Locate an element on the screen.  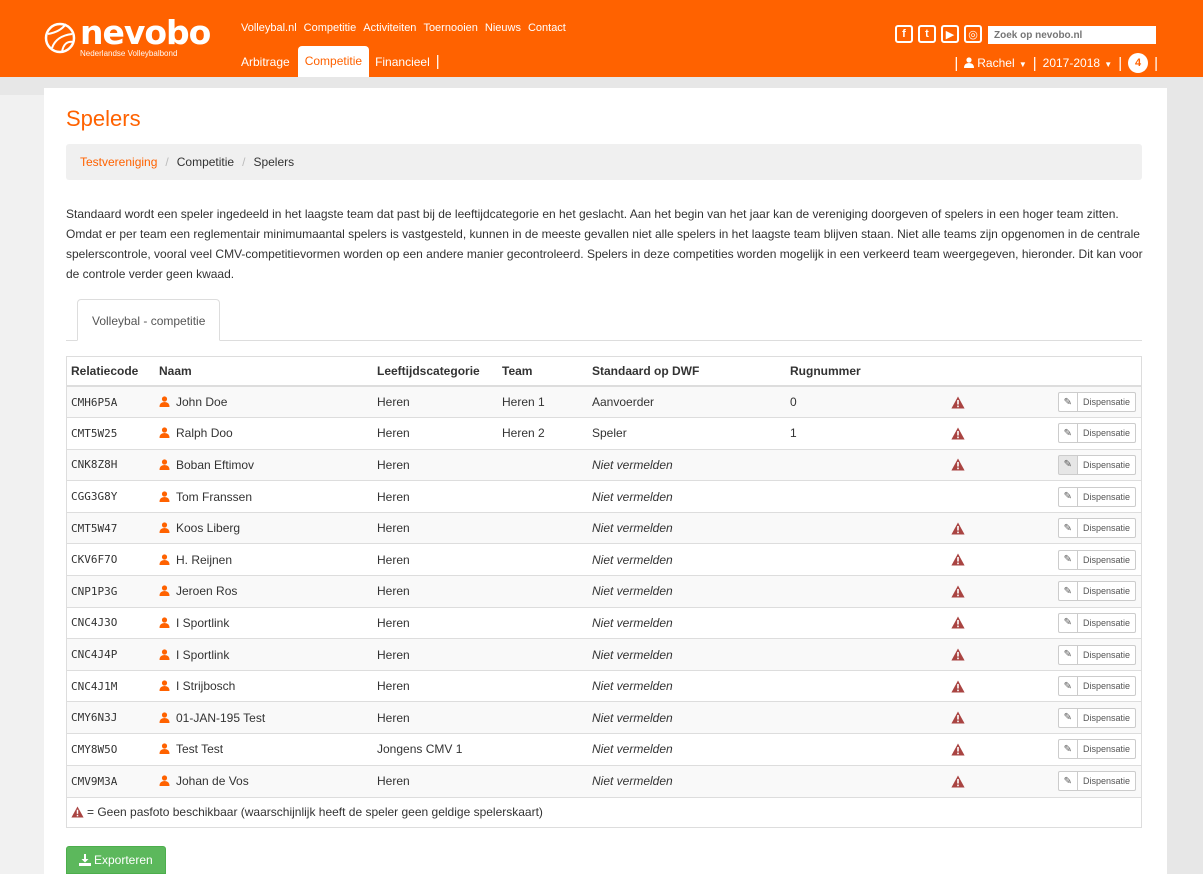
nav-competitie: Competitie is located at coordinates (330, 28).